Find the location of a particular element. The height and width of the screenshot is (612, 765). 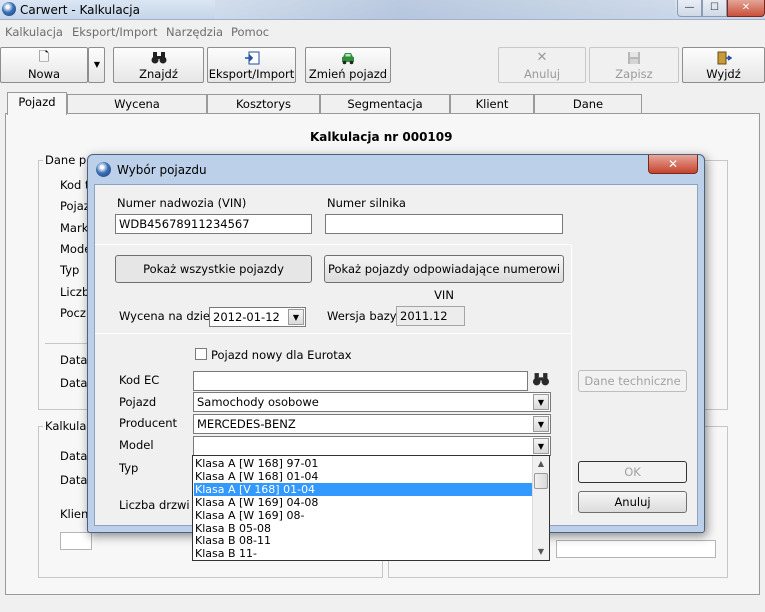

model-option: Klasa A [W 168] 01-04 is located at coordinates (363, 476).